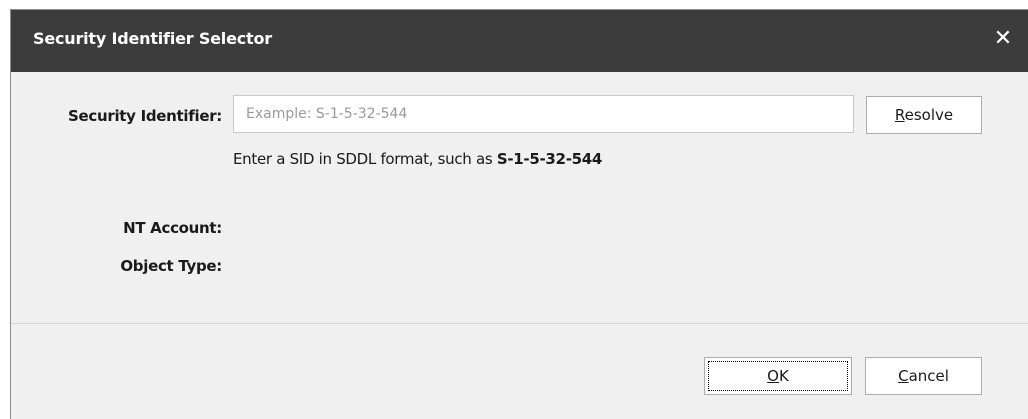 The image size is (1028, 419). Describe the element at coordinates (171, 266) in the screenshot. I see `object-type-label: Object Type:` at that location.